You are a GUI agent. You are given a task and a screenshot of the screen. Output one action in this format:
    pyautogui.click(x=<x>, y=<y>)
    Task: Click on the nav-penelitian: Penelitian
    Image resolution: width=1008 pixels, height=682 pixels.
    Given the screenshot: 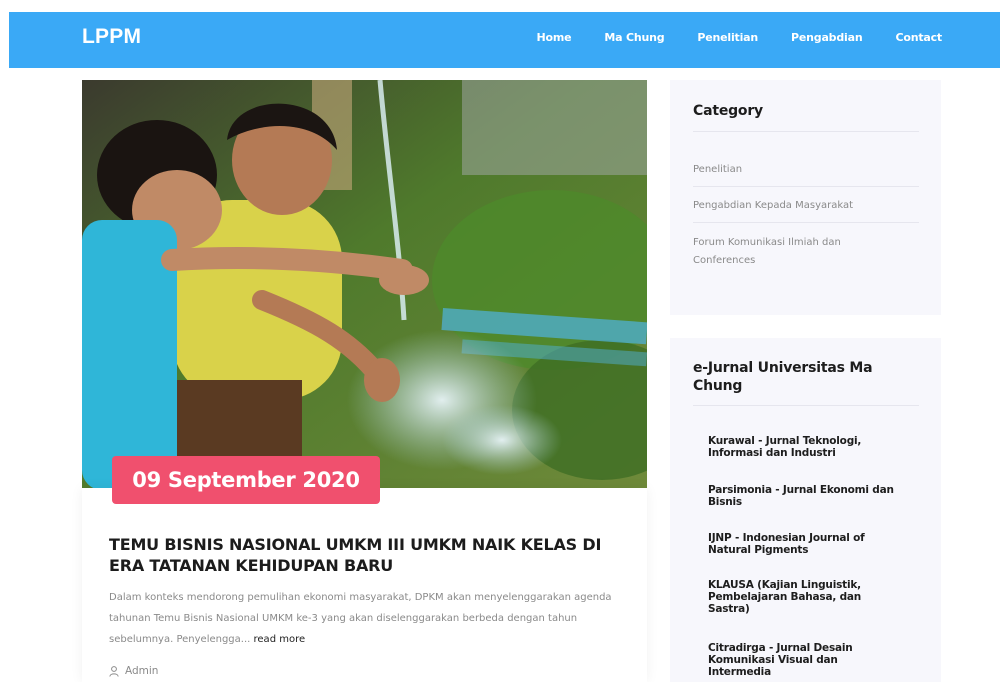 What is the action you would take?
    pyautogui.click(x=727, y=37)
    